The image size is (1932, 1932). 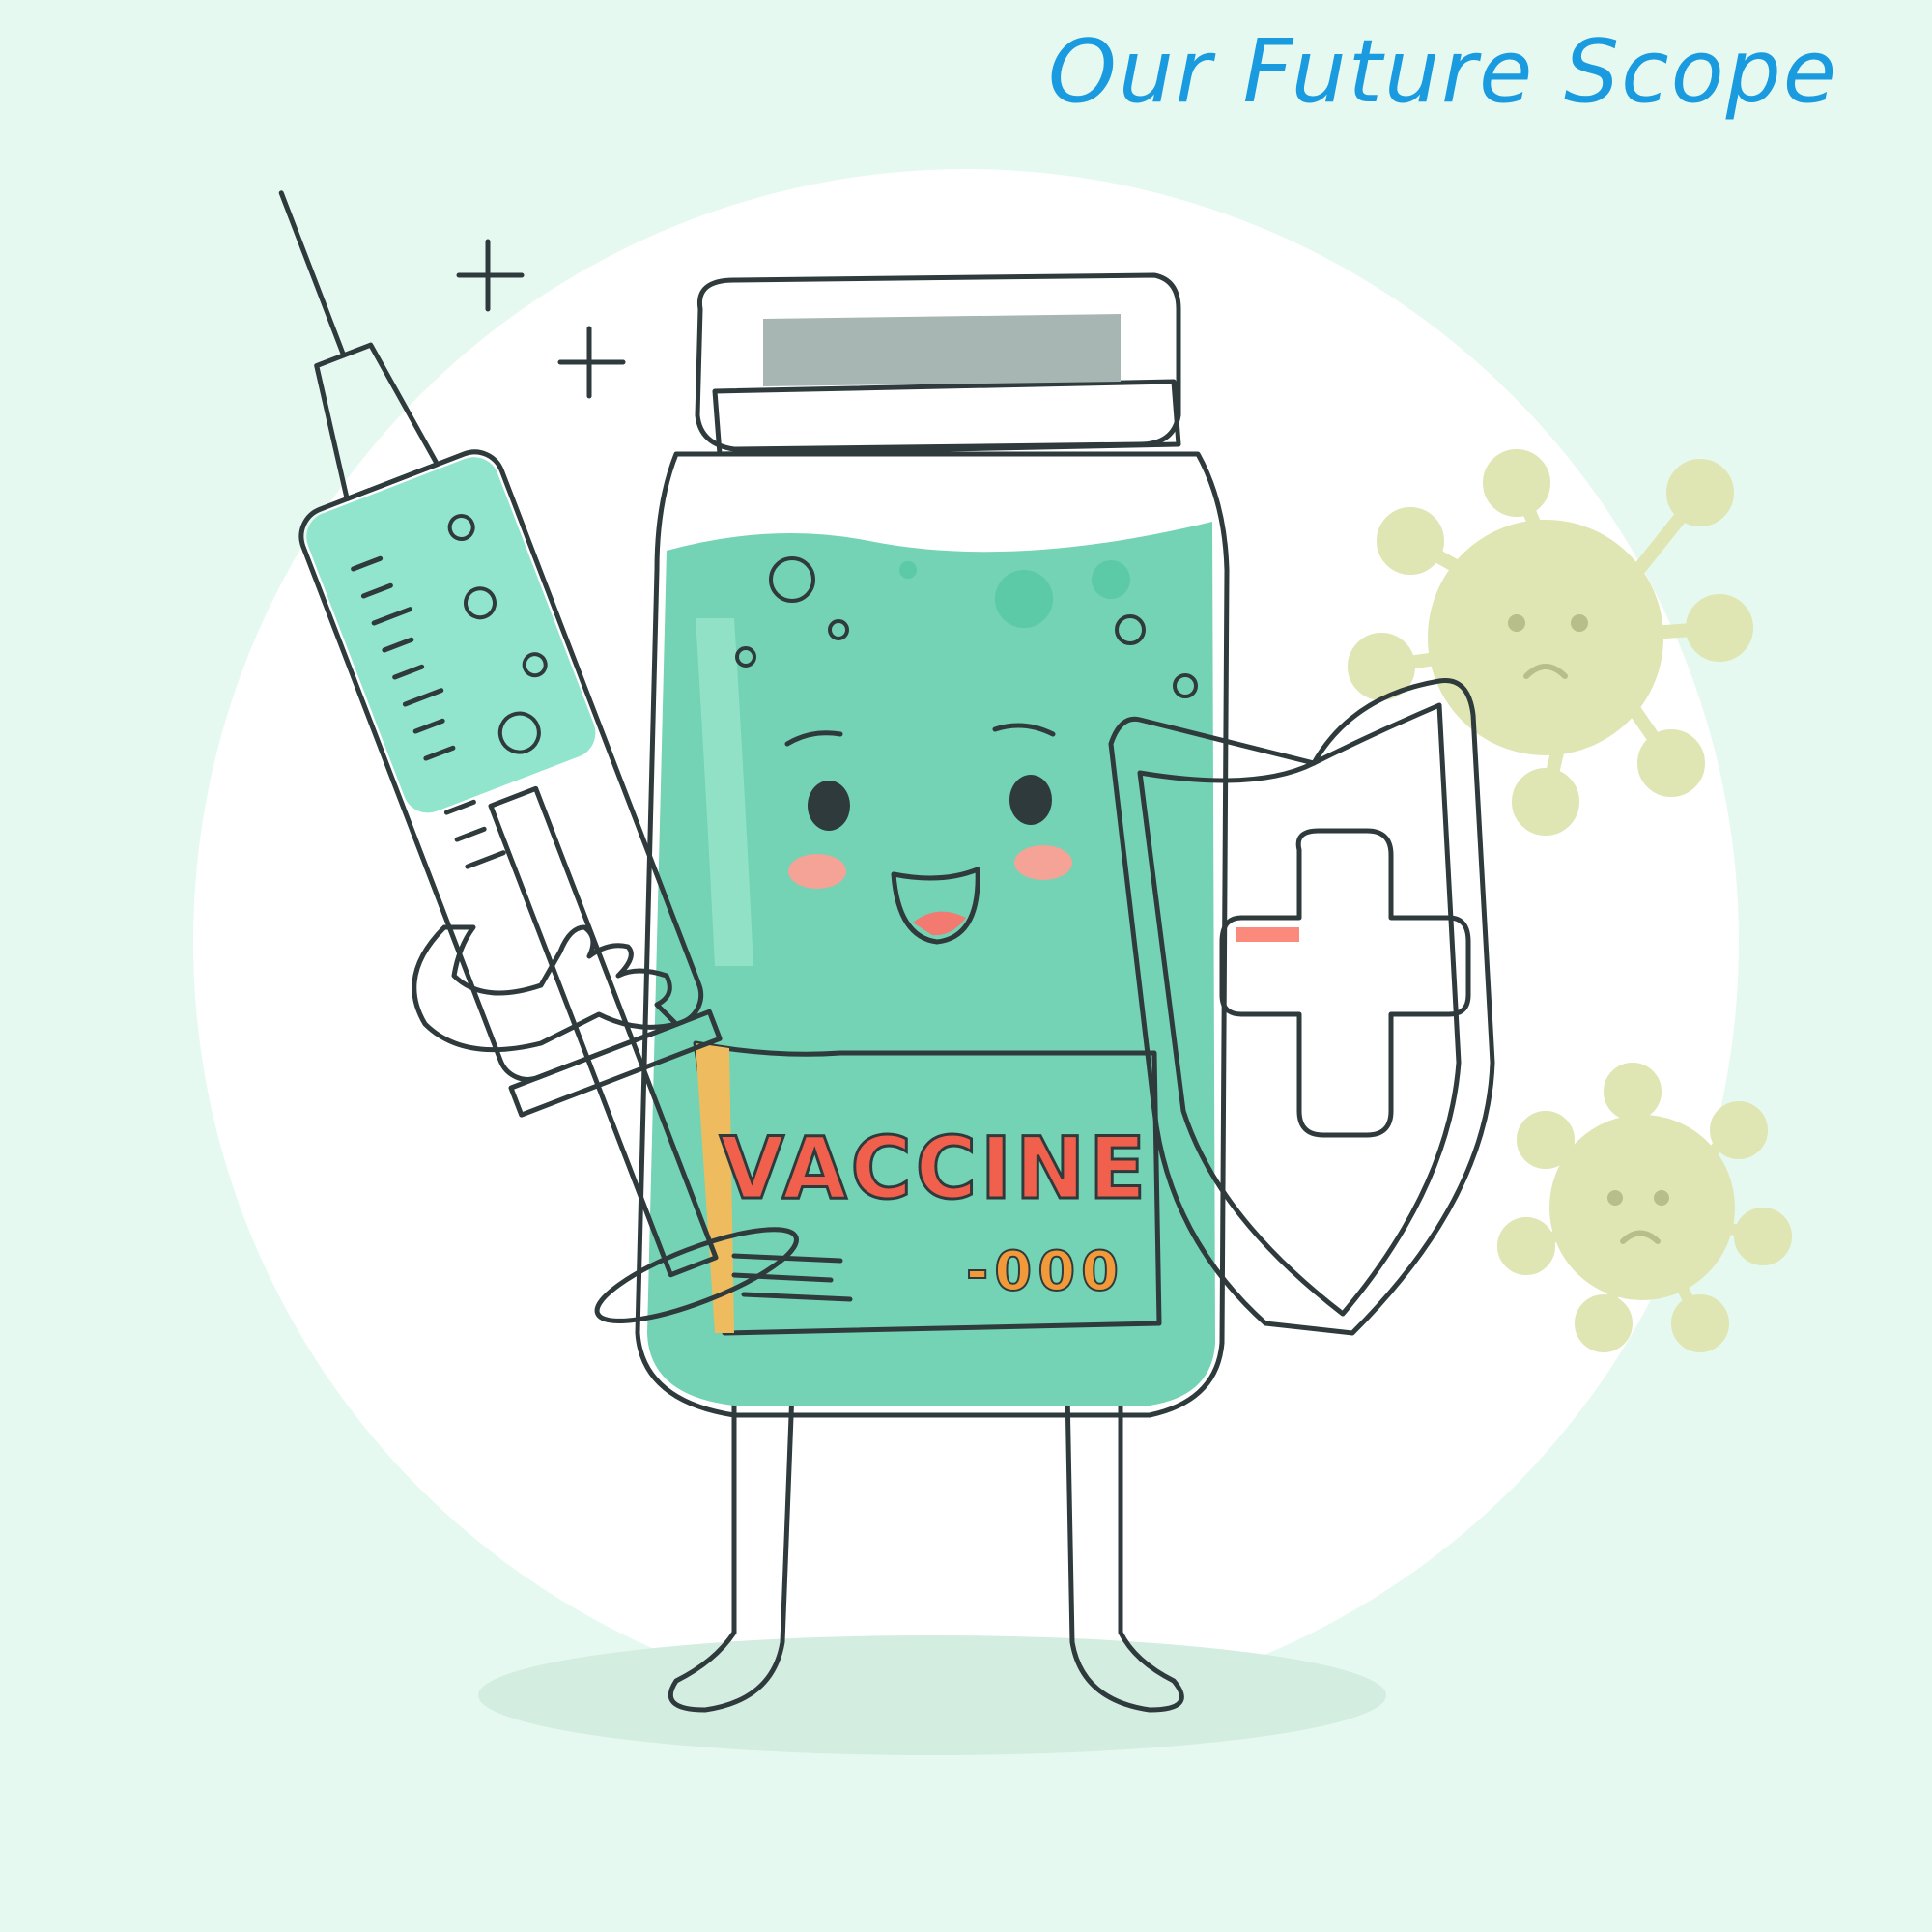 I want to click on vial-code-text: -000, so click(x=1045, y=1271).